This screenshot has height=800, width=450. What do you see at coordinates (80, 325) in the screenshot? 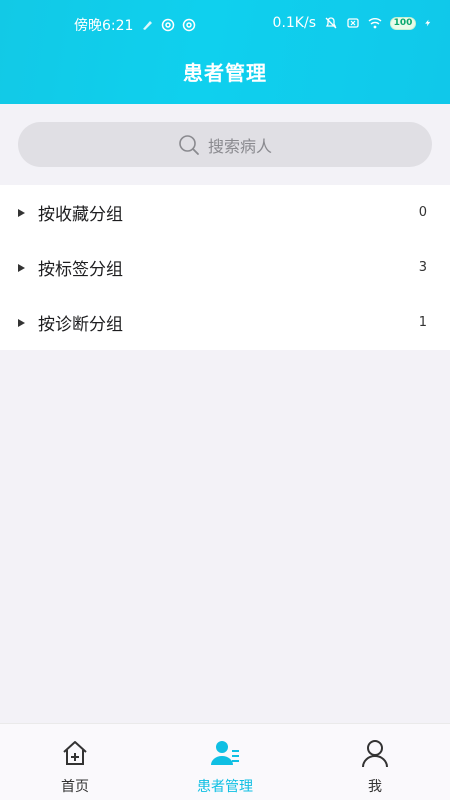
I see `group-label: 按诊断分组` at bounding box center [80, 325].